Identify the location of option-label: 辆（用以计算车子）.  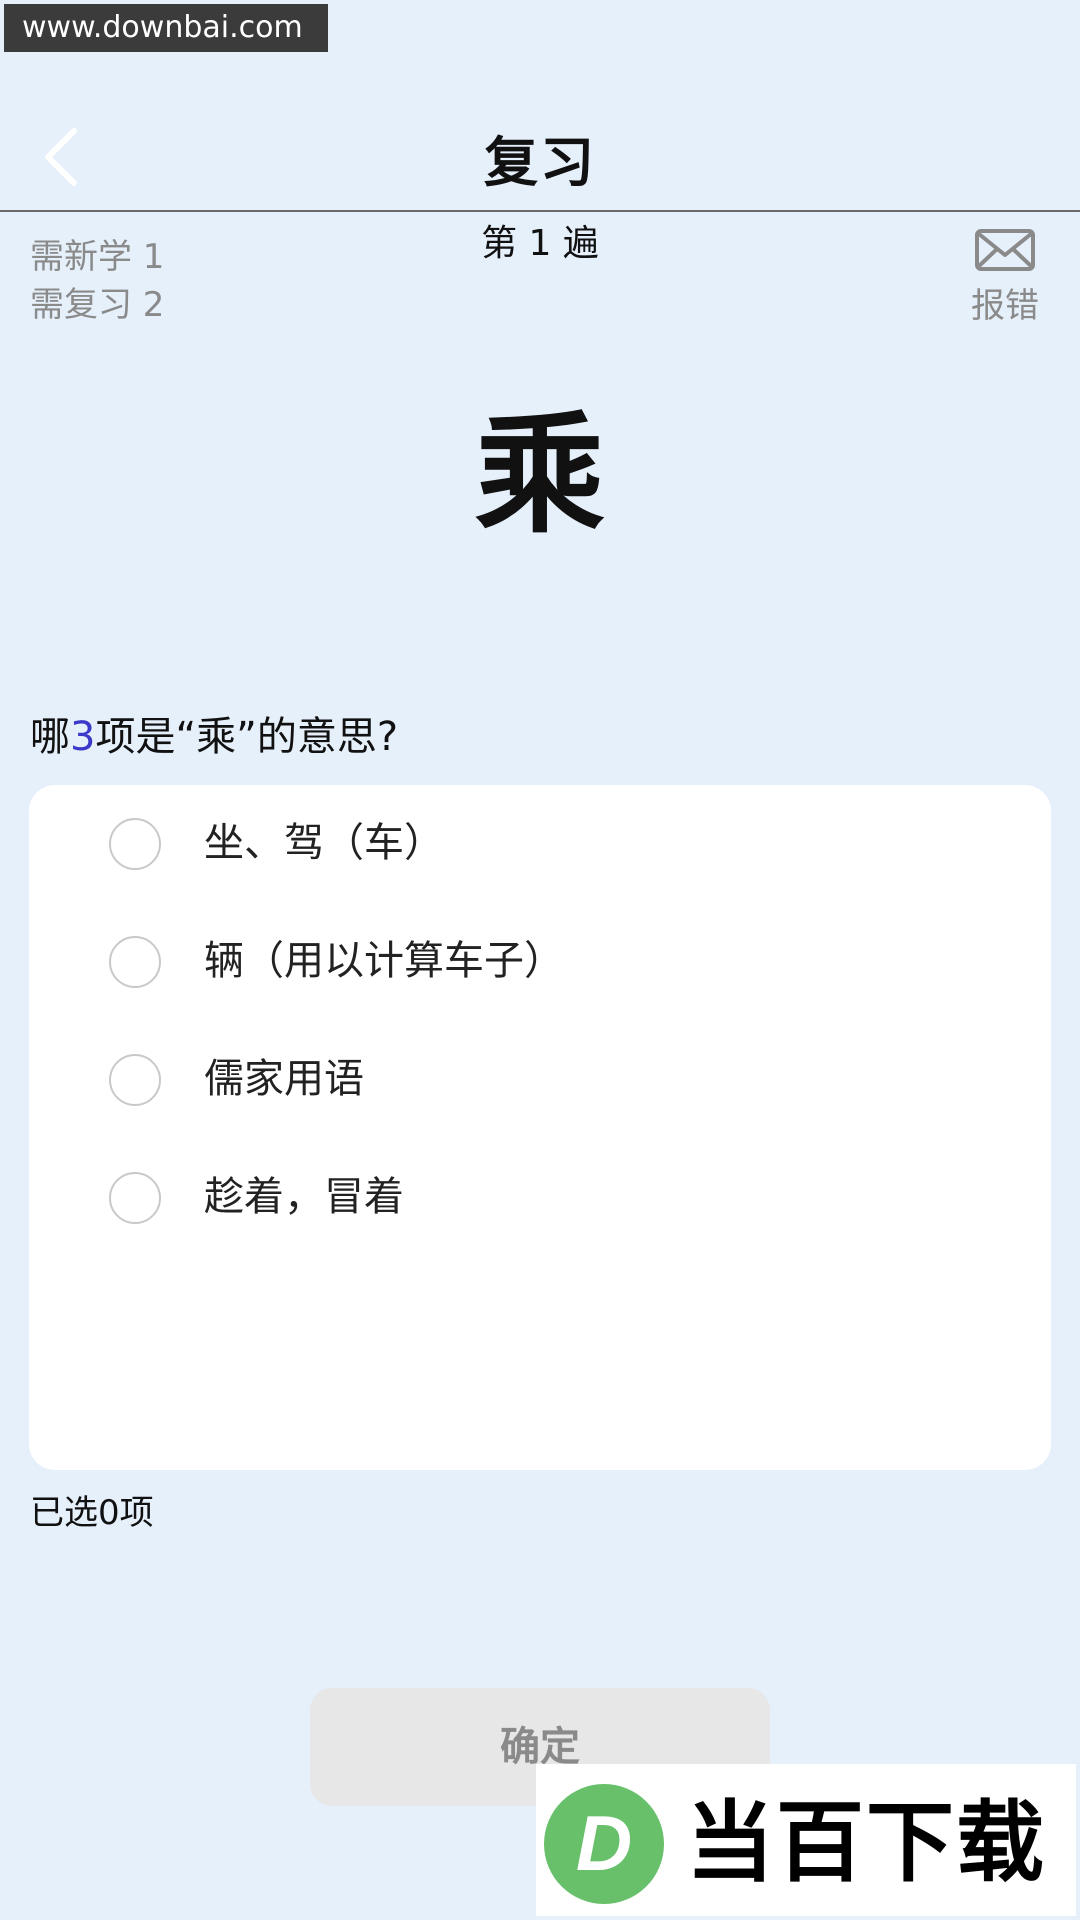
(384, 961).